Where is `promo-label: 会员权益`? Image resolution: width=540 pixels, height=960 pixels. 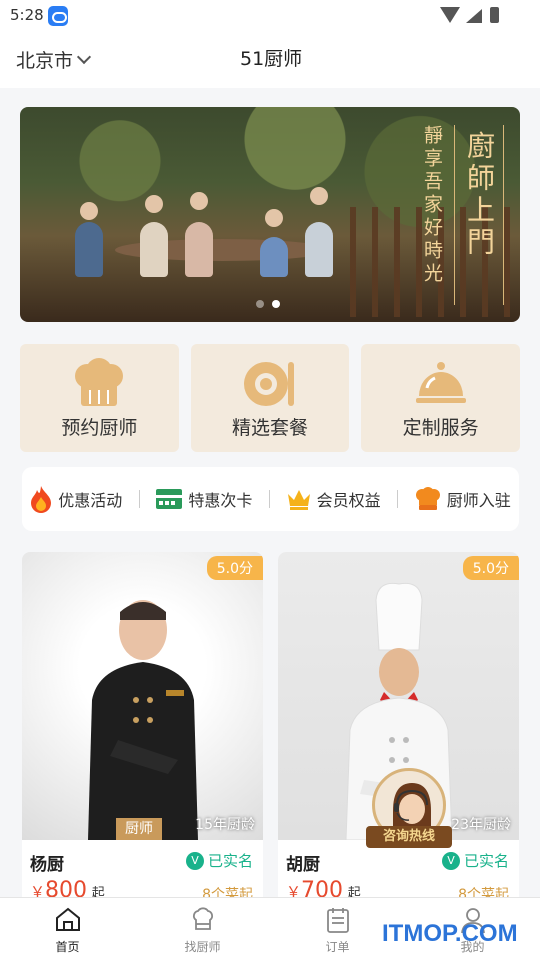
promo-label: 会员权益 is located at coordinates (348, 500).